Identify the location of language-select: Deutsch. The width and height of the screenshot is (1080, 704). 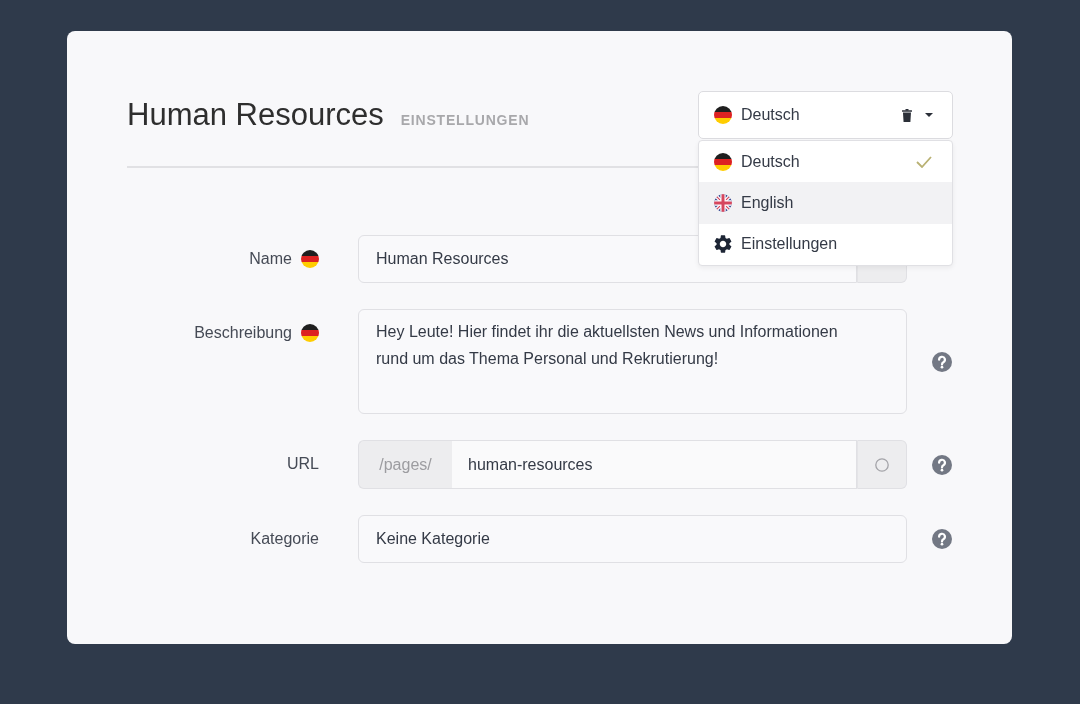
(825, 115).